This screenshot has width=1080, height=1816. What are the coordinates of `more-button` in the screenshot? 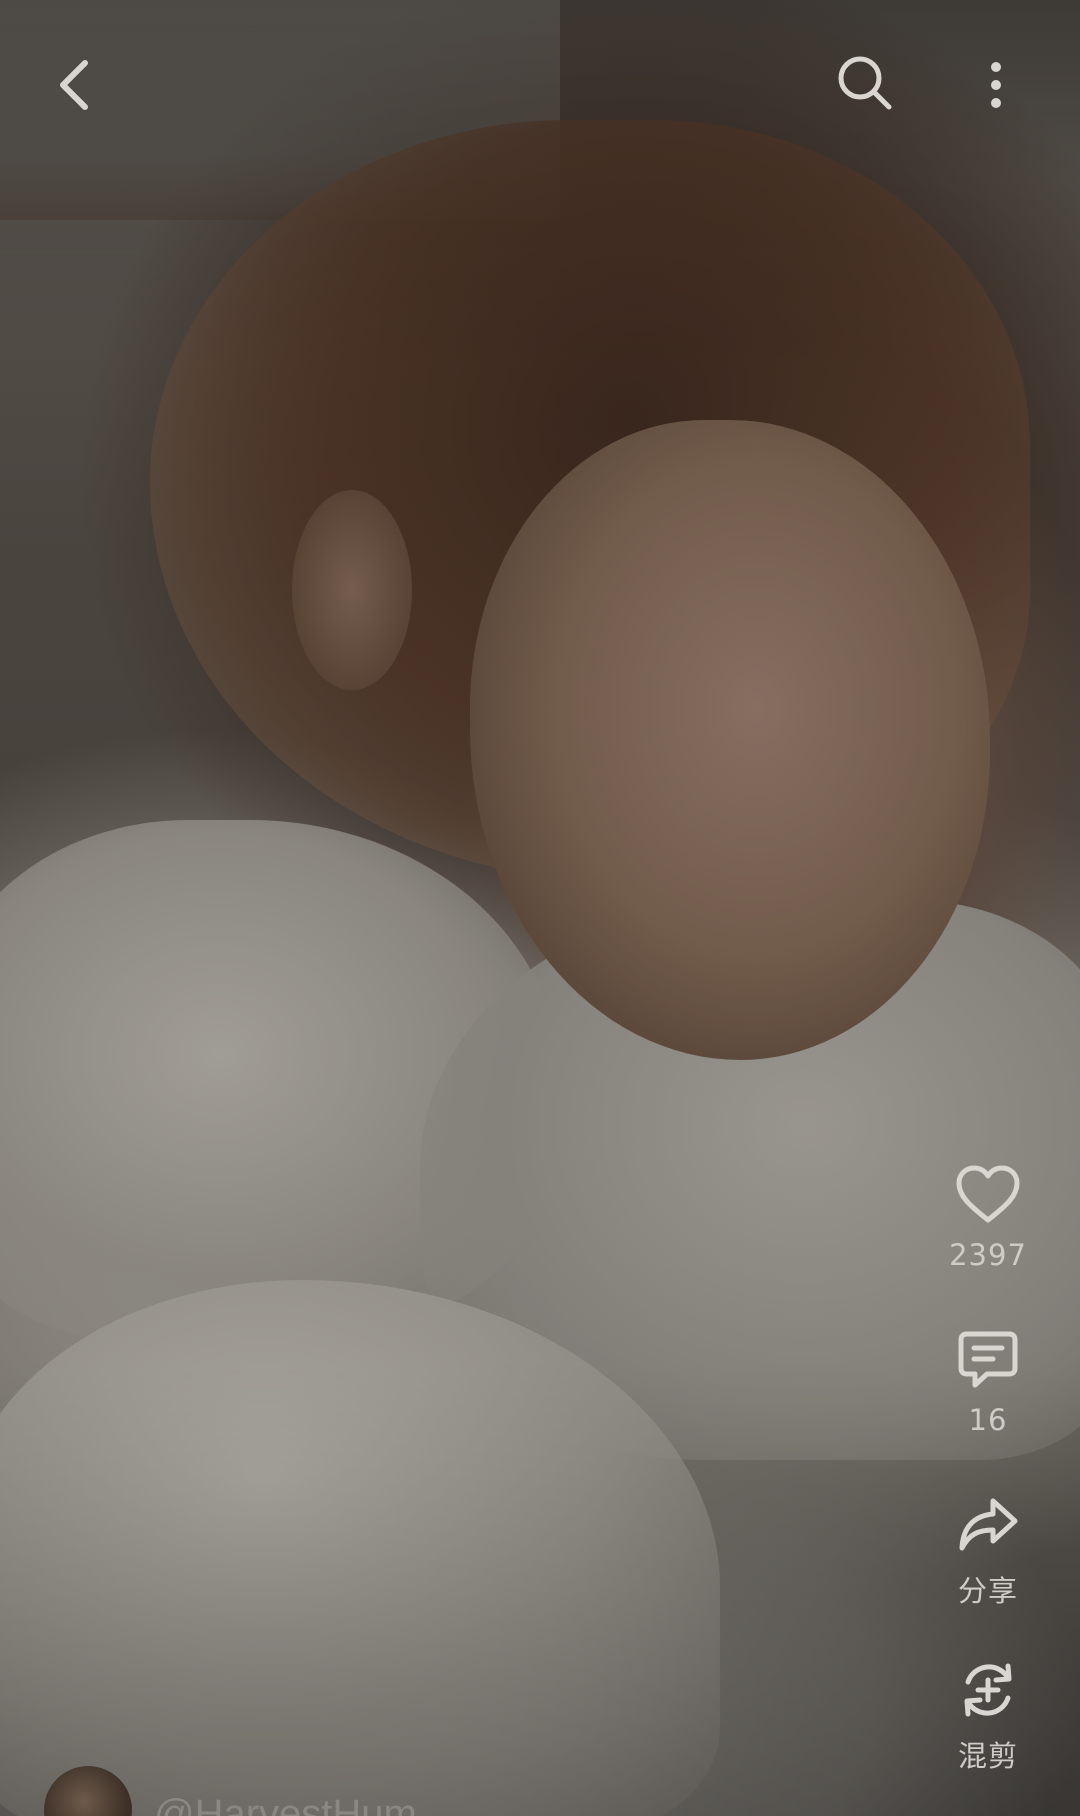 It's located at (996, 85).